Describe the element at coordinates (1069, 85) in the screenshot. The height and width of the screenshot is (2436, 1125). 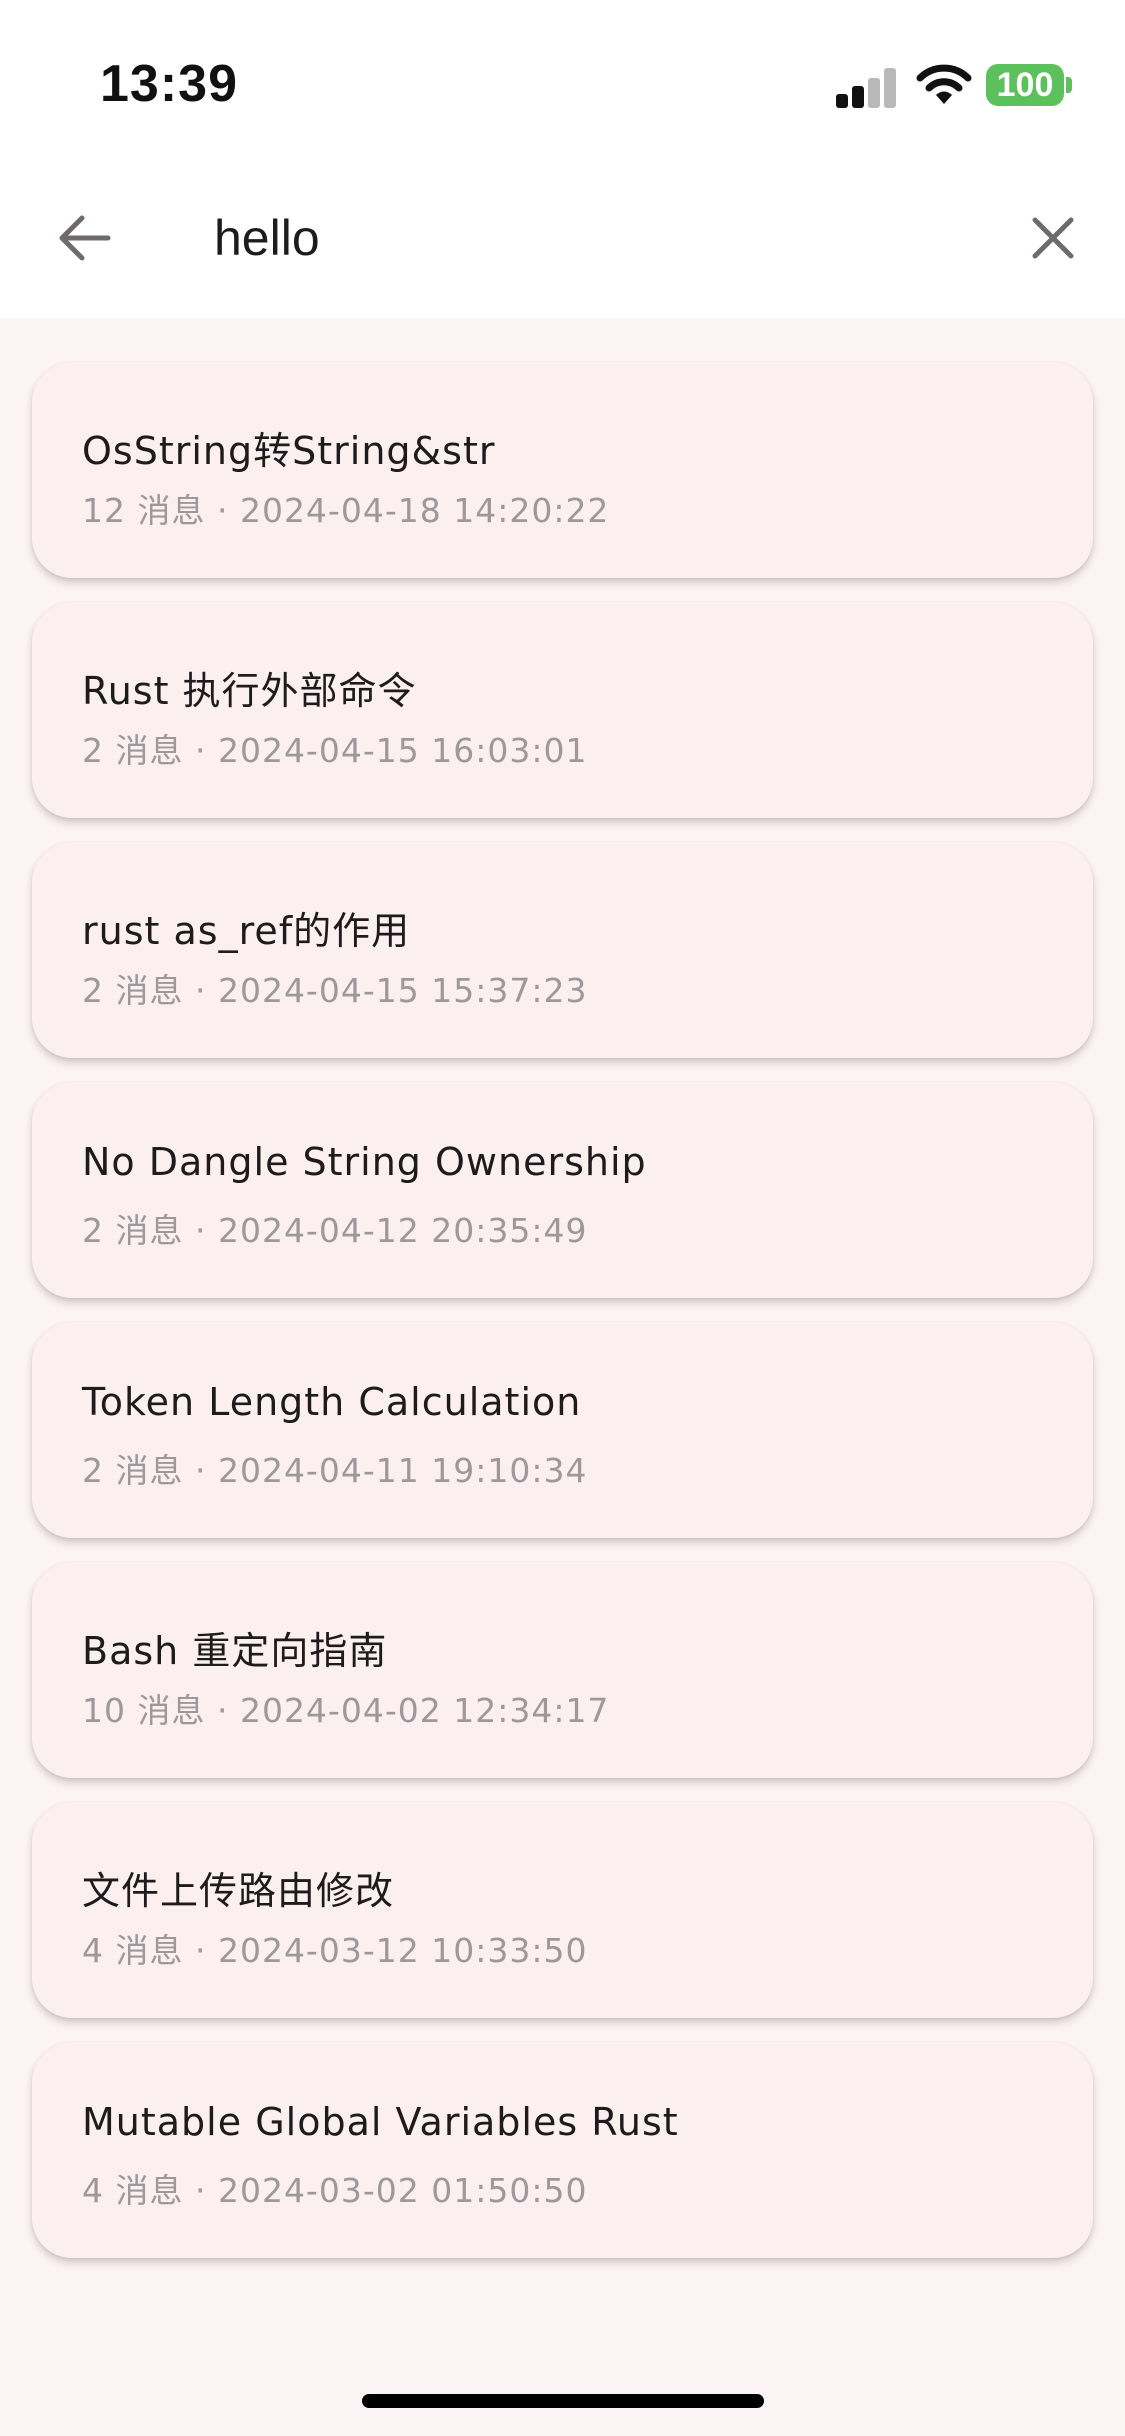
I see `battery-tip` at that location.